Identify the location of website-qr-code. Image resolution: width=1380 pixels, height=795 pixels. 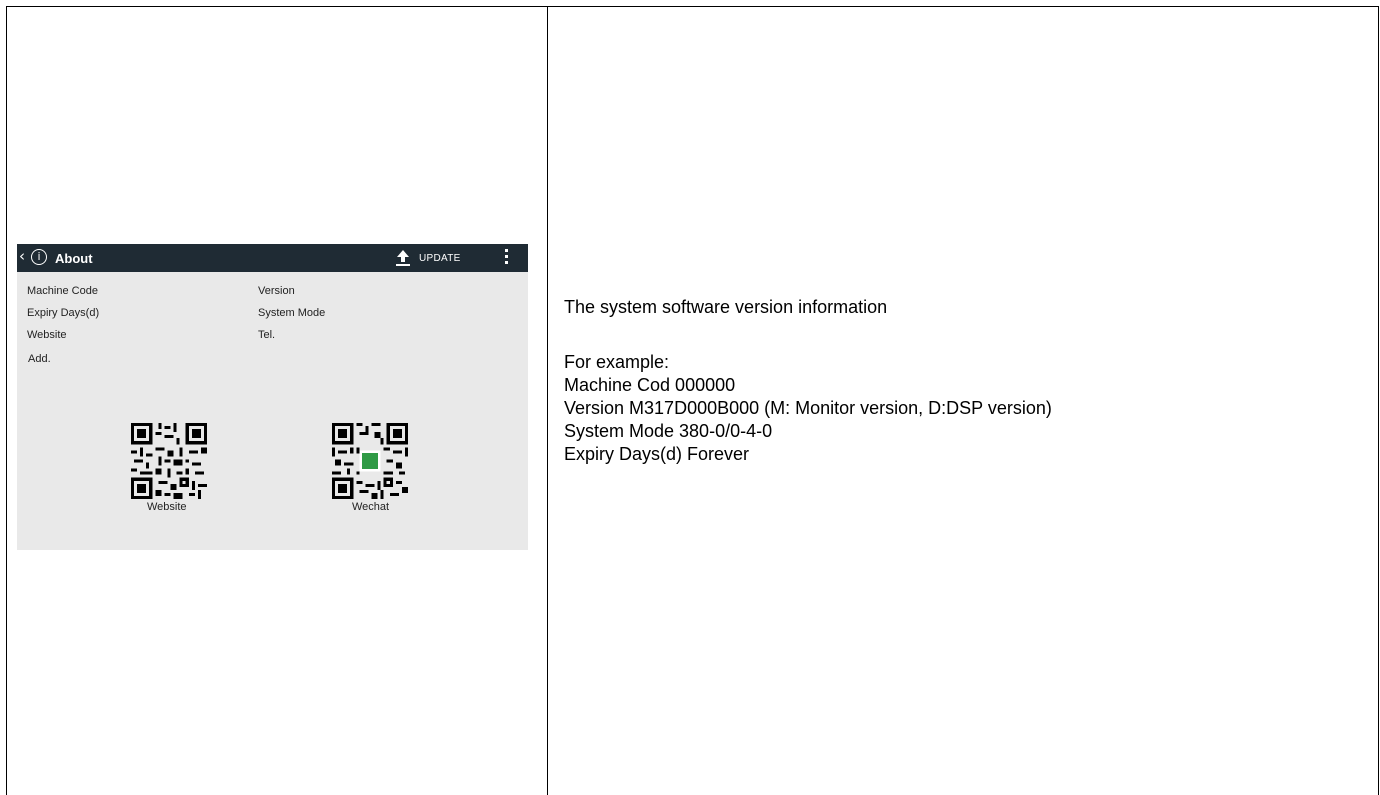
(169, 461).